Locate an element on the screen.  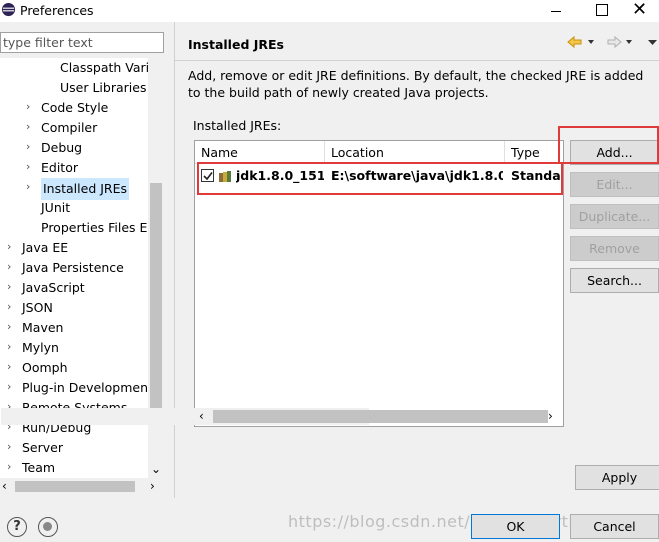
page-title: Installed JREs is located at coordinates (236, 44).